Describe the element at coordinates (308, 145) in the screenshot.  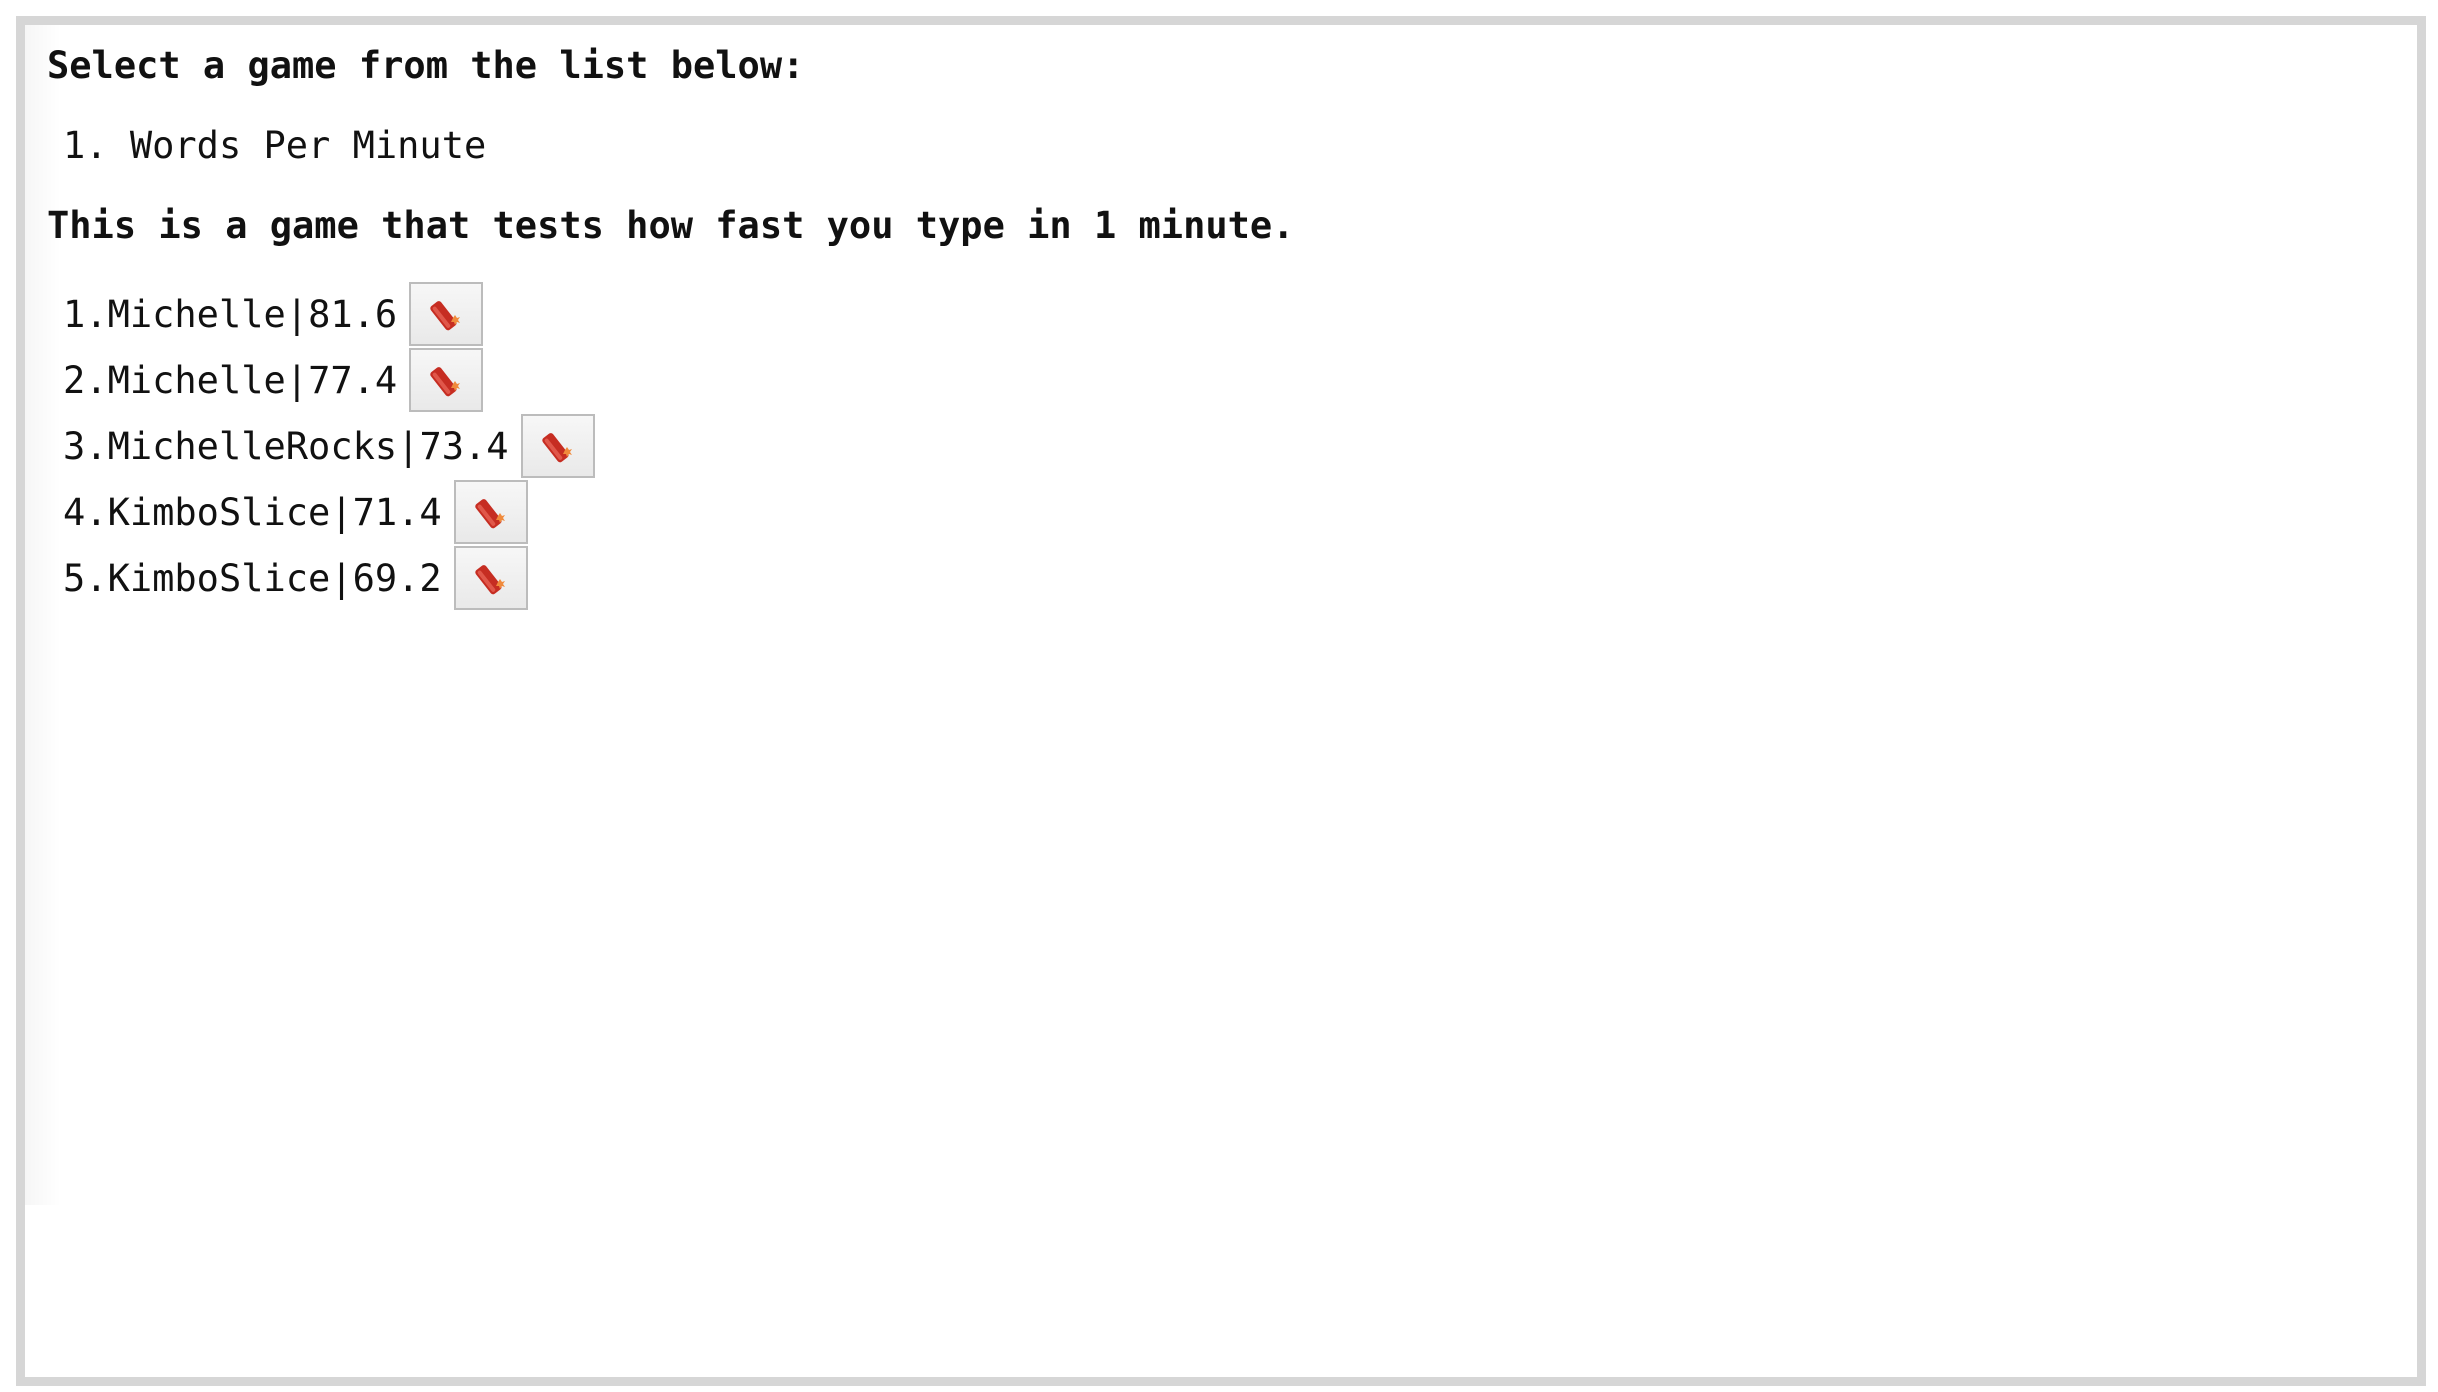
I see `game-name: Words Per Minute` at that location.